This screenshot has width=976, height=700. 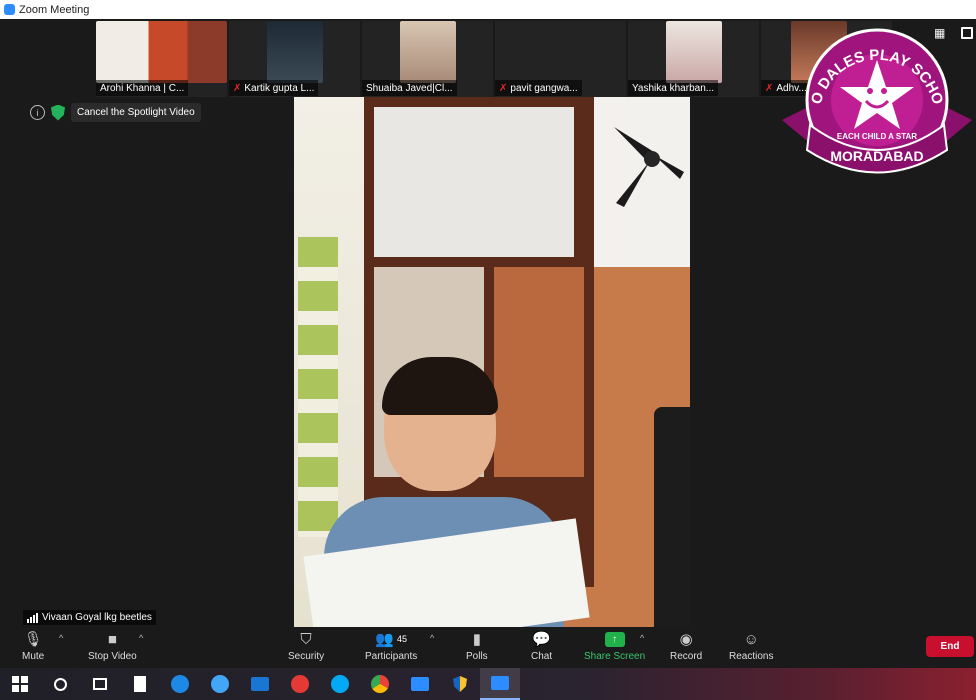 I want to click on windows-taskbar, so click(x=488, y=684).